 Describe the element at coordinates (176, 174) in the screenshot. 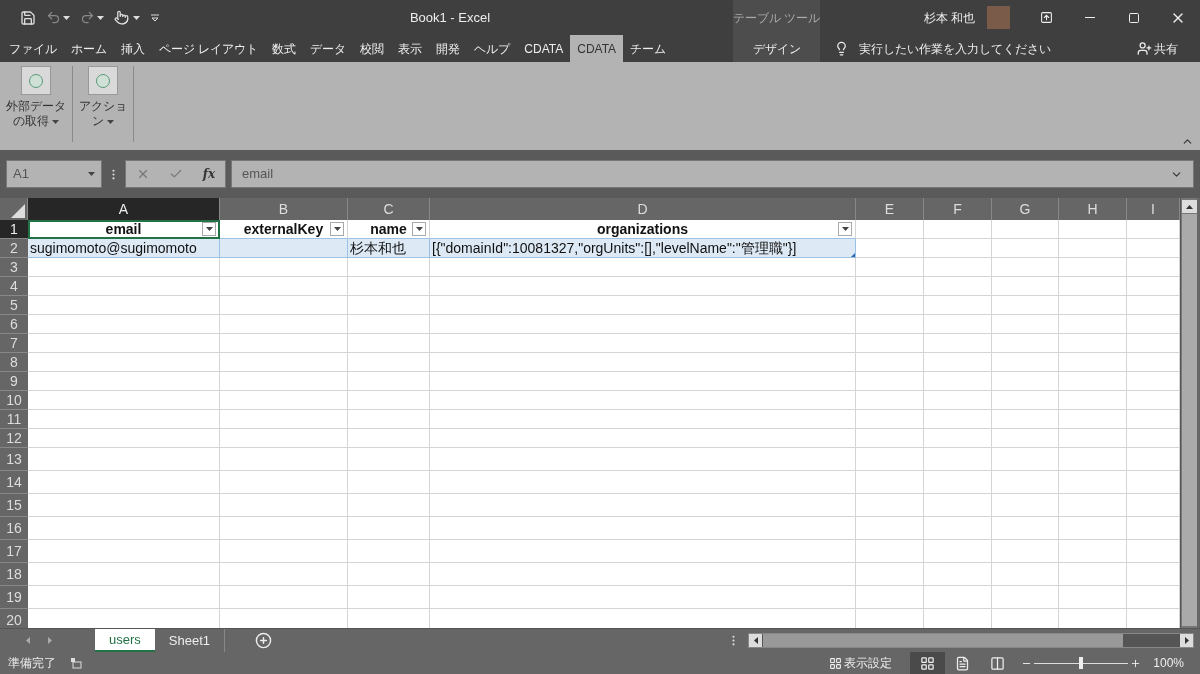

I see `enter-icon` at that location.